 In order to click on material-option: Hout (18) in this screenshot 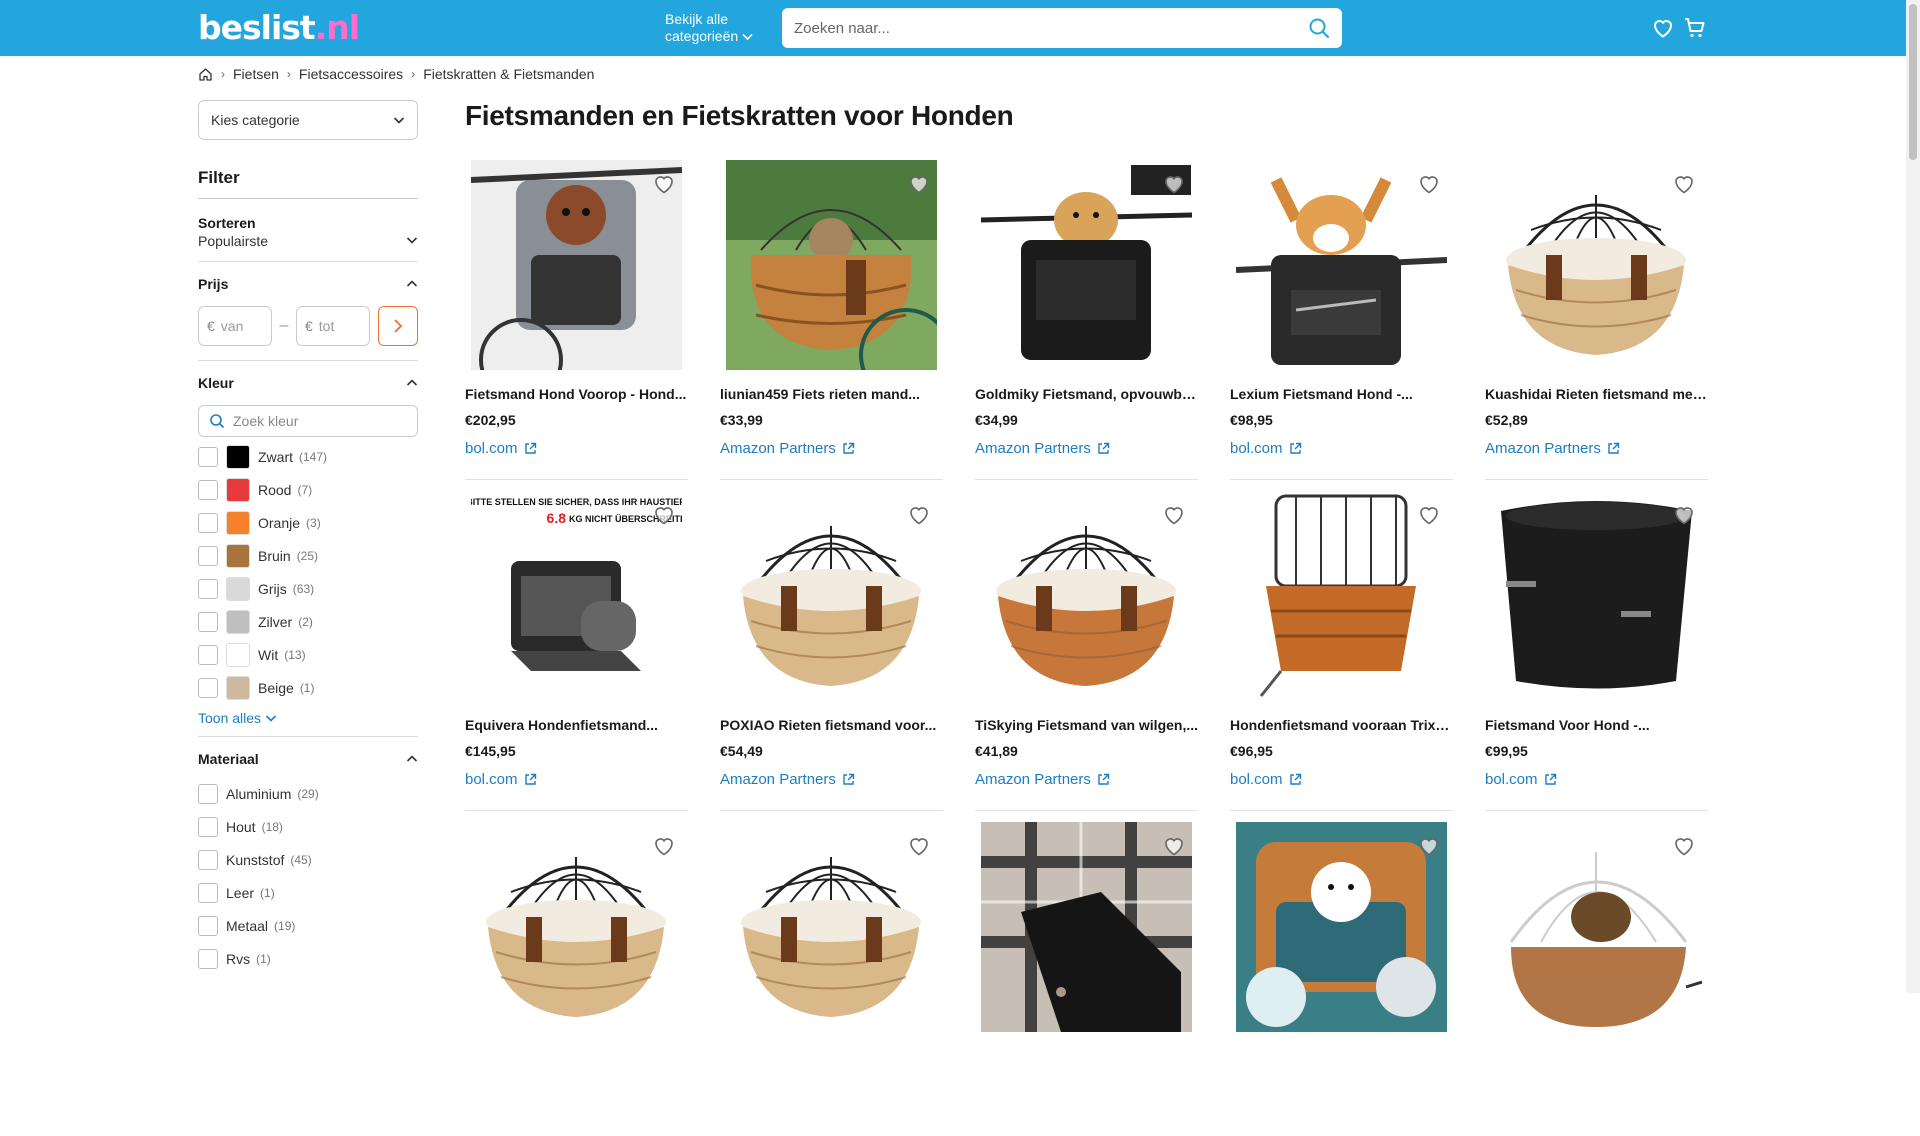, I will do `click(308, 826)`.